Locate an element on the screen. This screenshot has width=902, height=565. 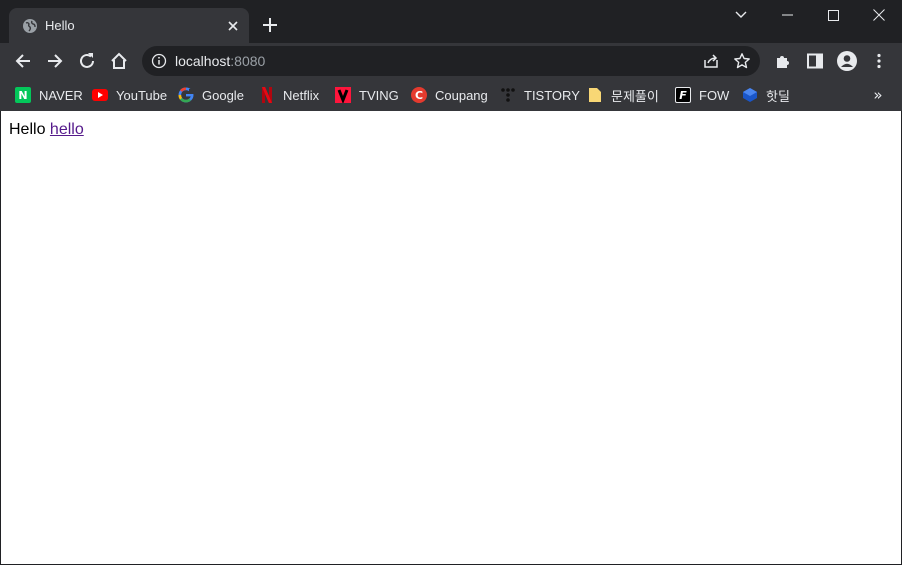
hello-link: hello is located at coordinates (67, 129).